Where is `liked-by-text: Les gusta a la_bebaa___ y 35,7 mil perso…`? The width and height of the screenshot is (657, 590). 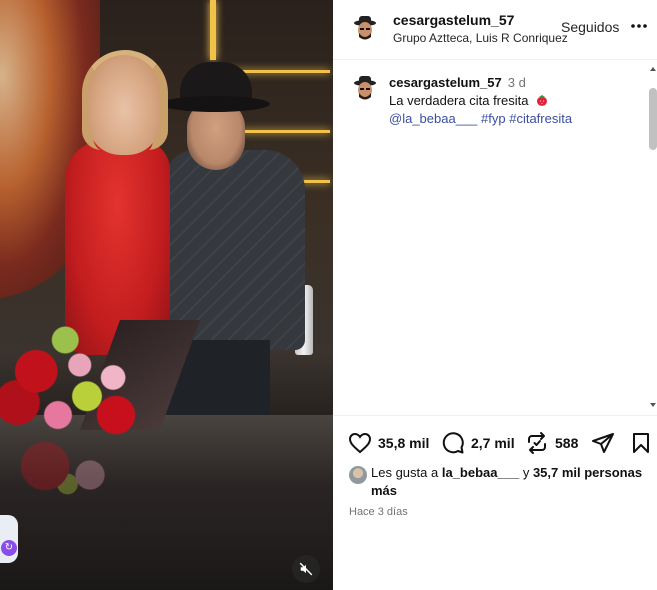 liked-by-text: Les gusta a la_bebaa___ y 35,7 mil perso… is located at coordinates (514, 482).